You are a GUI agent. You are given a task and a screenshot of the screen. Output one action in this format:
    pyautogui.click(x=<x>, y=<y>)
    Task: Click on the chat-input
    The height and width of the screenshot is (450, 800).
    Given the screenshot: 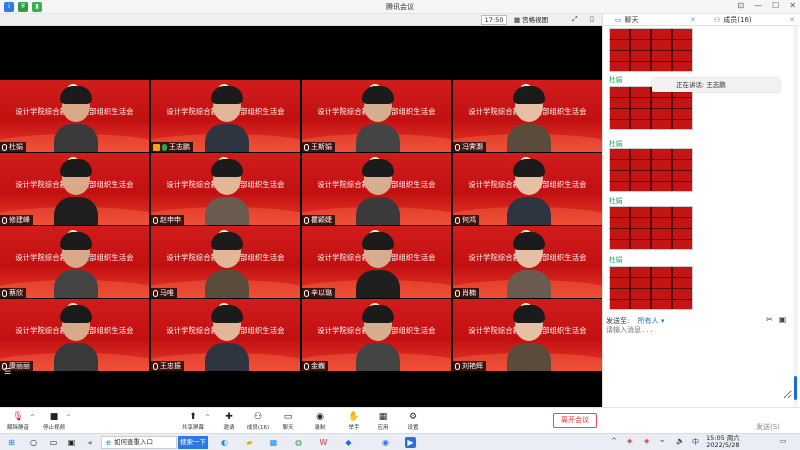 What is the action you would take?
    pyautogui.click(x=699, y=362)
    